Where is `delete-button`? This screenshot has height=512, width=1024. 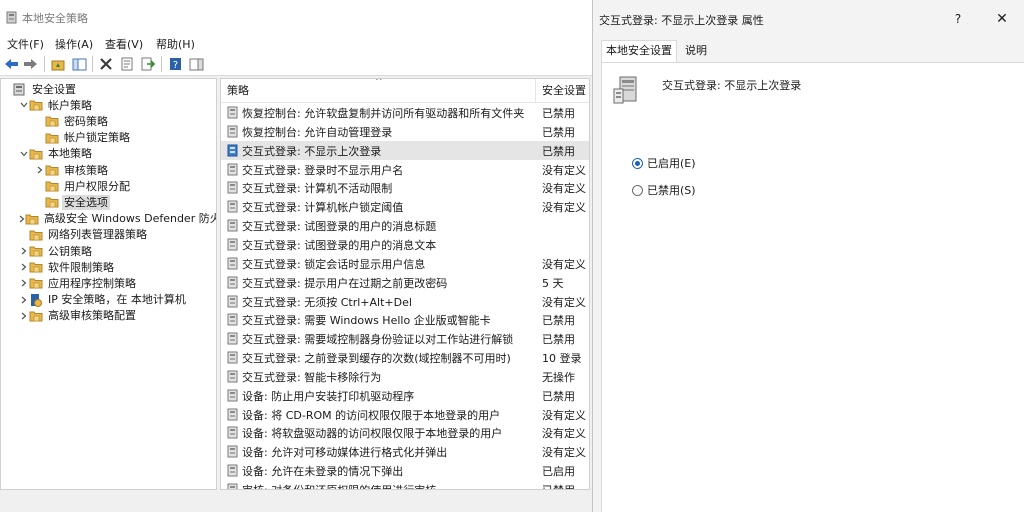 delete-button is located at coordinates (106, 64).